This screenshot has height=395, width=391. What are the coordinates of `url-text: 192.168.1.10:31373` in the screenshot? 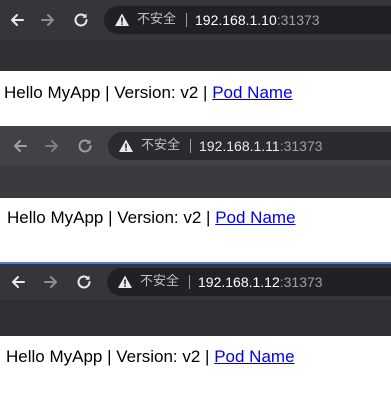 It's located at (257, 20).